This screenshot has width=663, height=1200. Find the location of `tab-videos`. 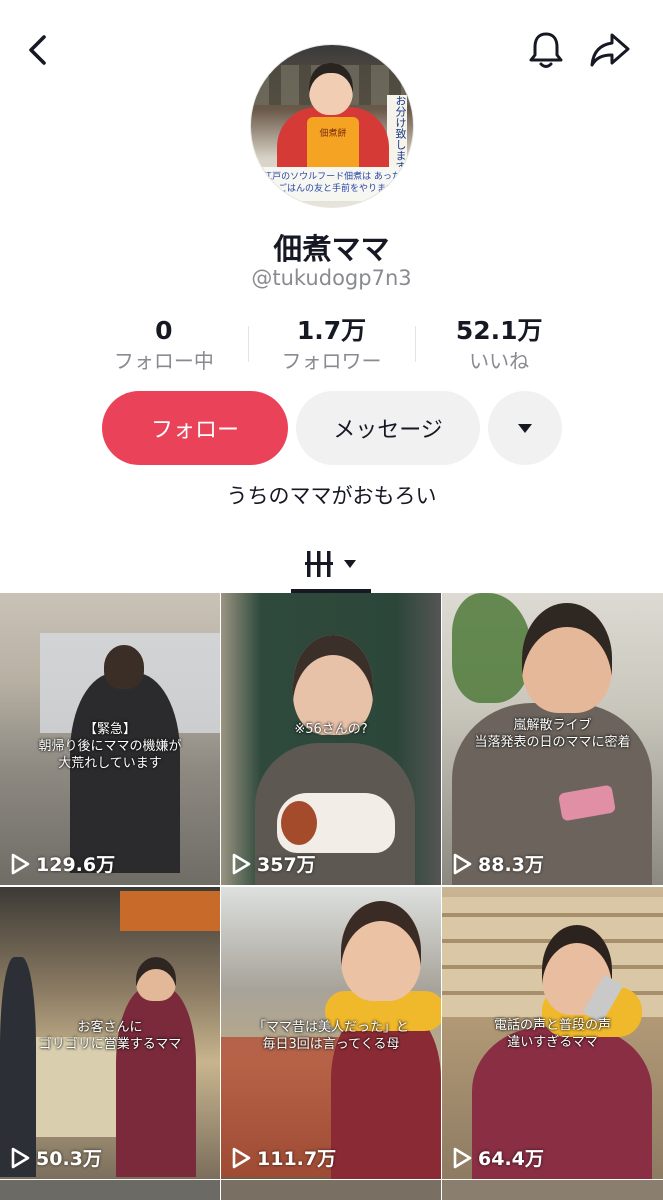

tab-videos is located at coordinates (331, 564).